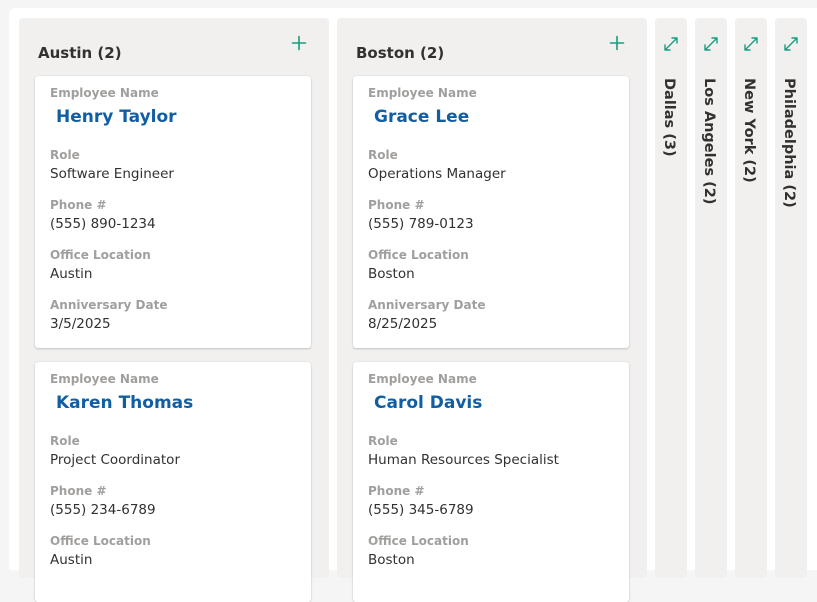 The height and width of the screenshot is (602, 817). What do you see at coordinates (463, 460) in the screenshot?
I see `role-value: Human Resources Specialist` at bounding box center [463, 460].